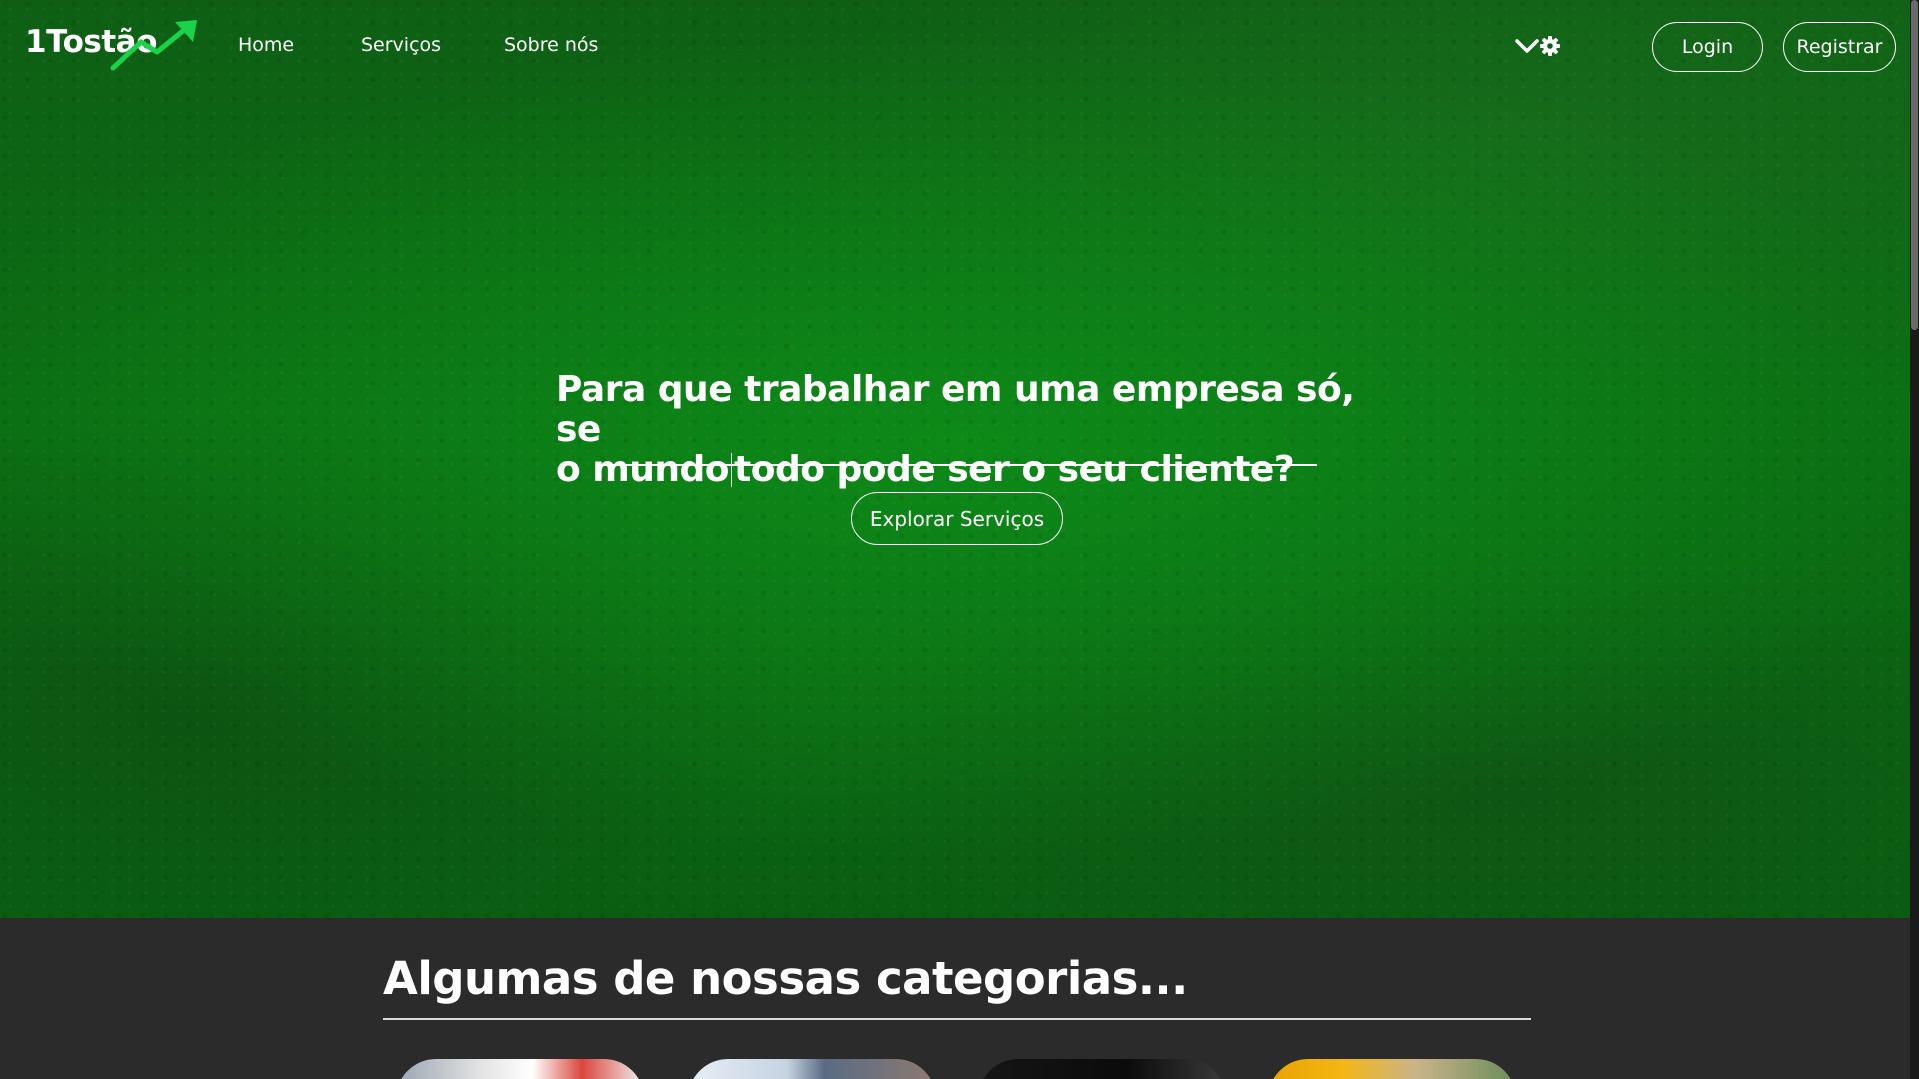 The image size is (1919, 1079). I want to click on categories-underline, so click(957, 1019).